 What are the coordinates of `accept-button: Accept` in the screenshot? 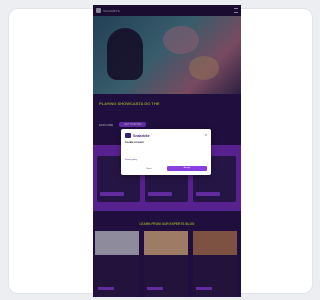 It's located at (187, 168).